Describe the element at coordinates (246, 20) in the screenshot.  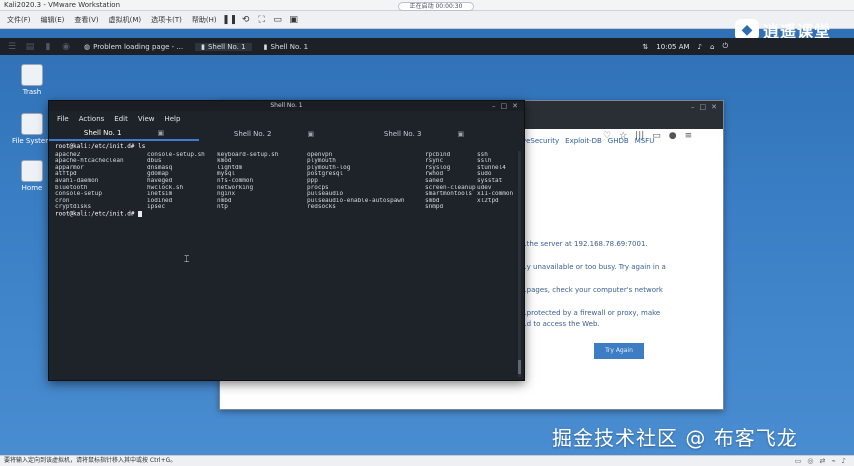
I see `snapshot-icon: ⟲` at that location.